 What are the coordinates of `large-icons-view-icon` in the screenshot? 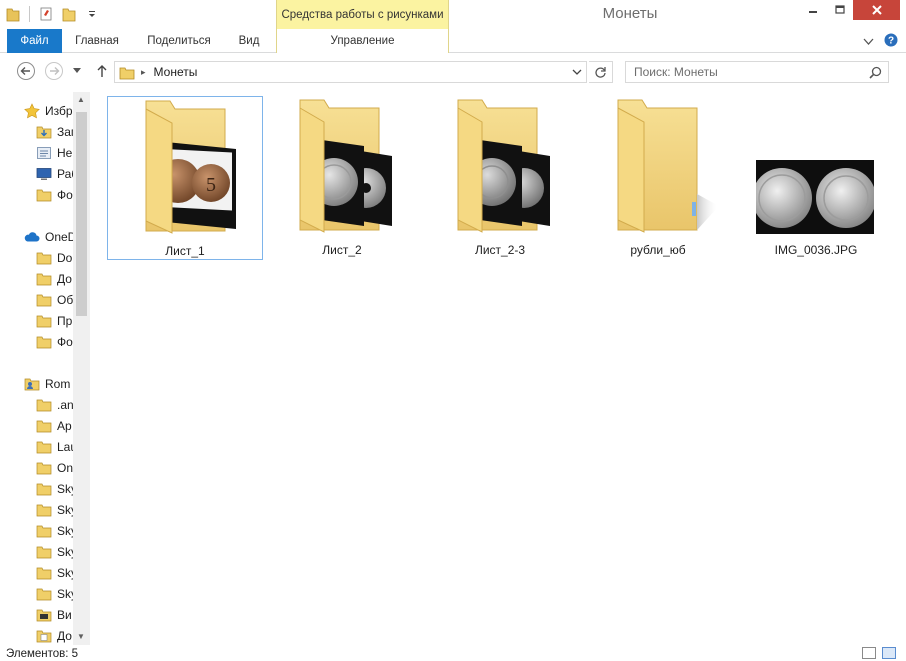 It's located at (889, 653).